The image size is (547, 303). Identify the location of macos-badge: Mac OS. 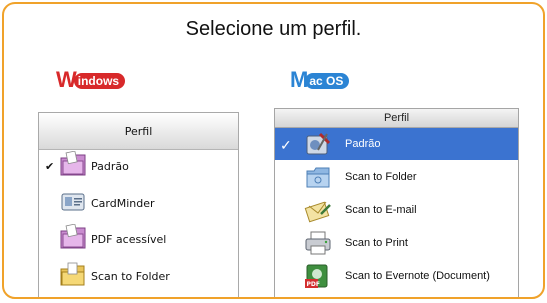
(320, 80).